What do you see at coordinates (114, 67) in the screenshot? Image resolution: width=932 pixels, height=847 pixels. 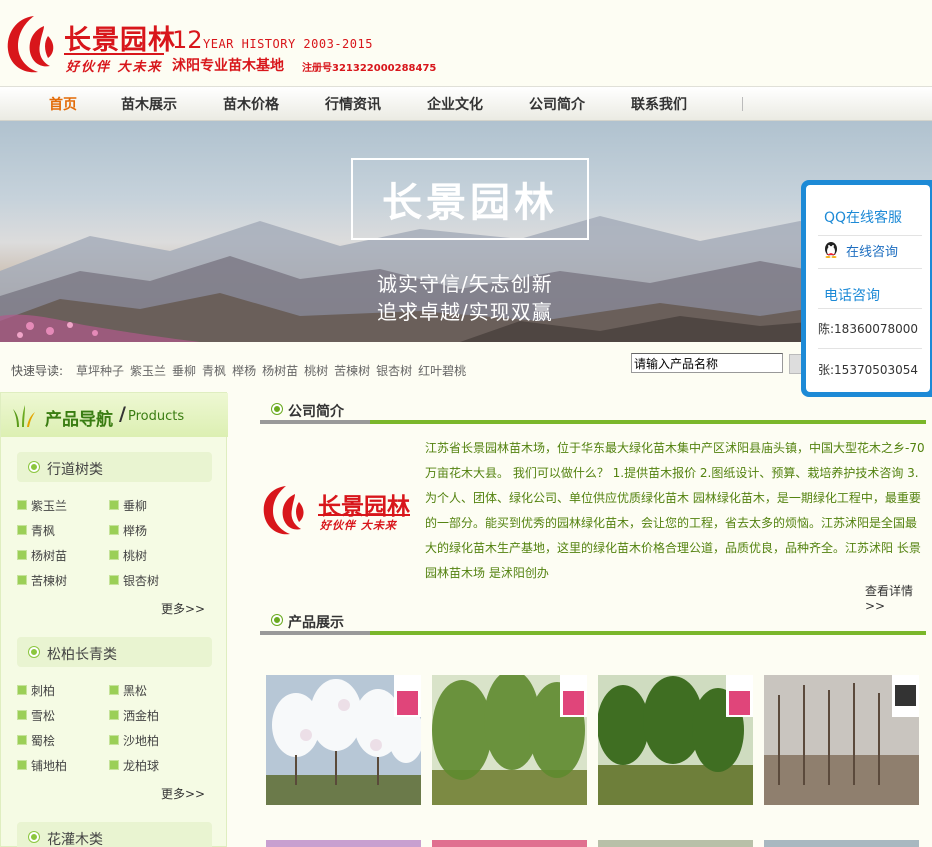 I see `logo-slogan: 好伙伴 大未来` at bounding box center [114, 67].